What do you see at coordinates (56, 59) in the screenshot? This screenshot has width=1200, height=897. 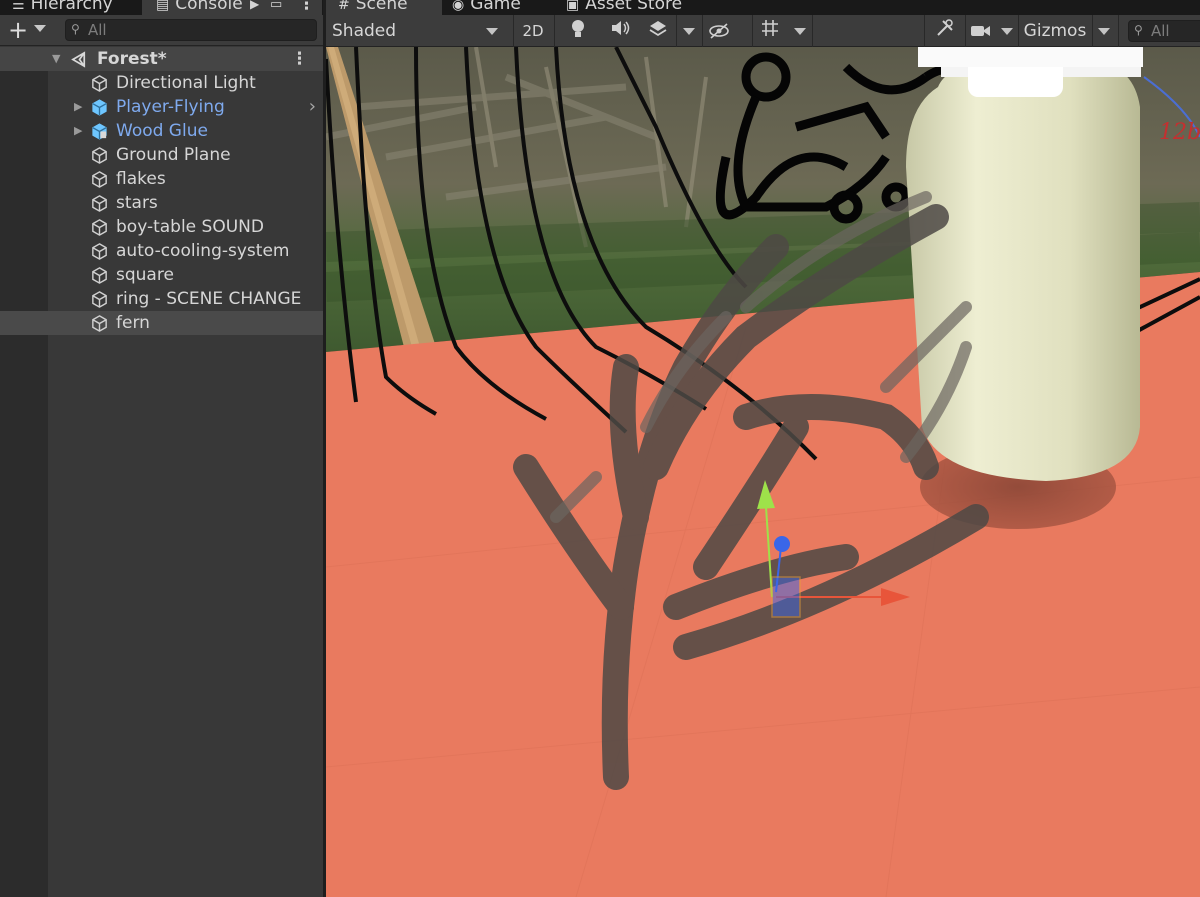 I see `foldout-arrow-icon: ▼` at bounding box center [56, 59].